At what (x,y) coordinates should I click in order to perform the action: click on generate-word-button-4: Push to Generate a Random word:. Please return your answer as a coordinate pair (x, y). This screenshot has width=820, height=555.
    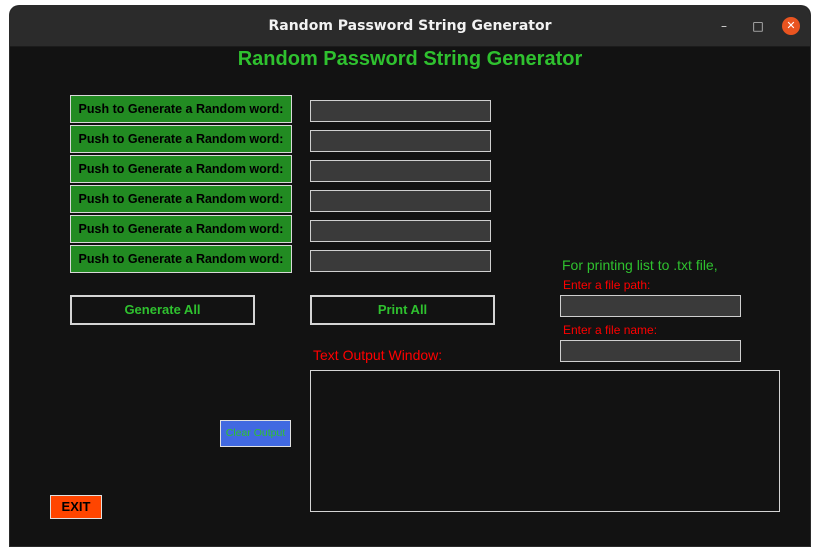
    Looking at the image, I should click on (181, 199).